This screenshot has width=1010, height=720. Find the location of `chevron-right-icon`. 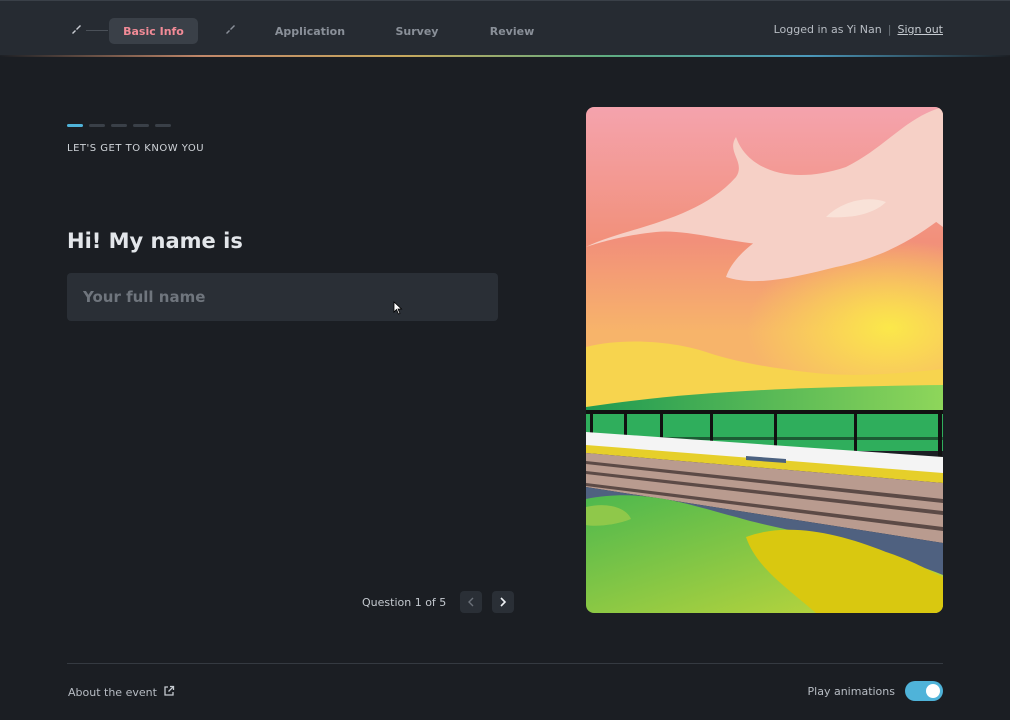

chevron-right-icon is located at coordinates (503, 602).